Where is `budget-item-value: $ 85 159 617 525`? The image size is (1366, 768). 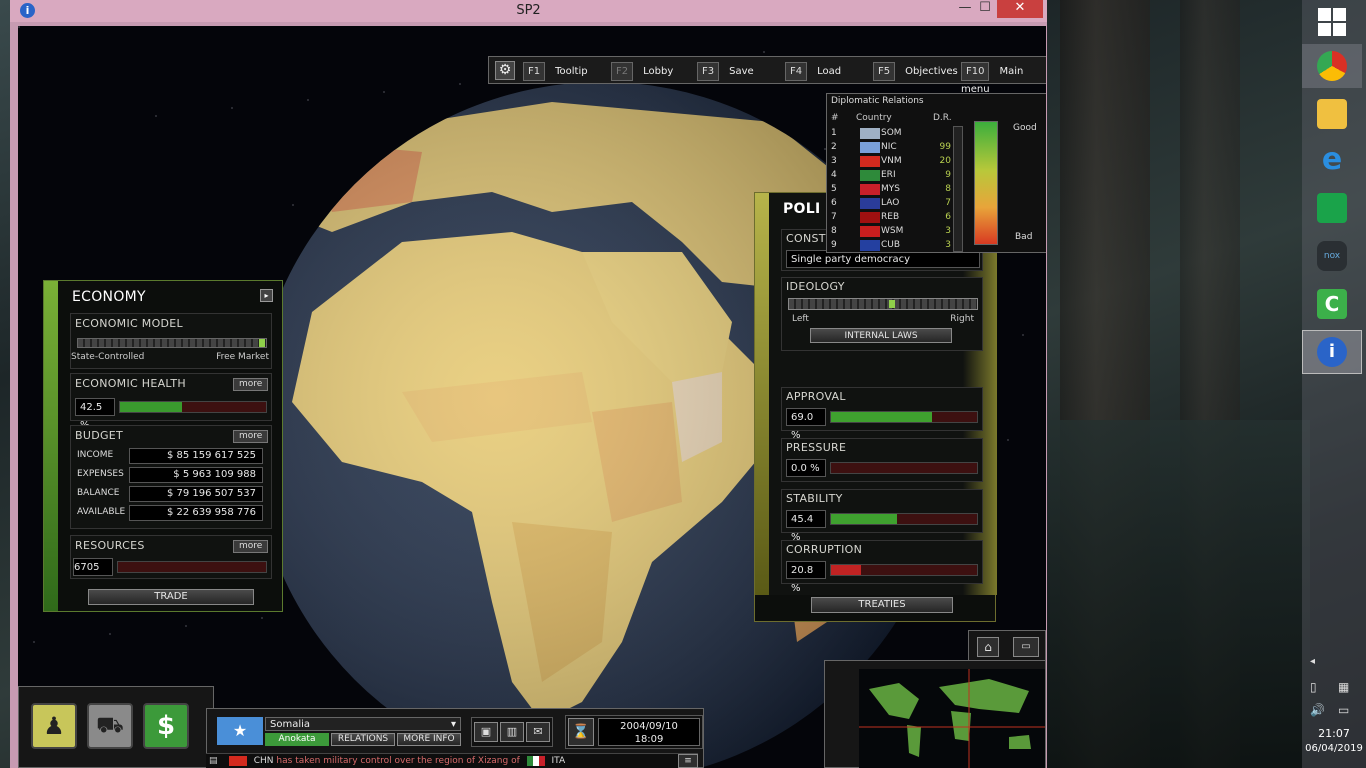
budget-item-value: $ 85 159 617 525 is located at coordinates (196, 456).